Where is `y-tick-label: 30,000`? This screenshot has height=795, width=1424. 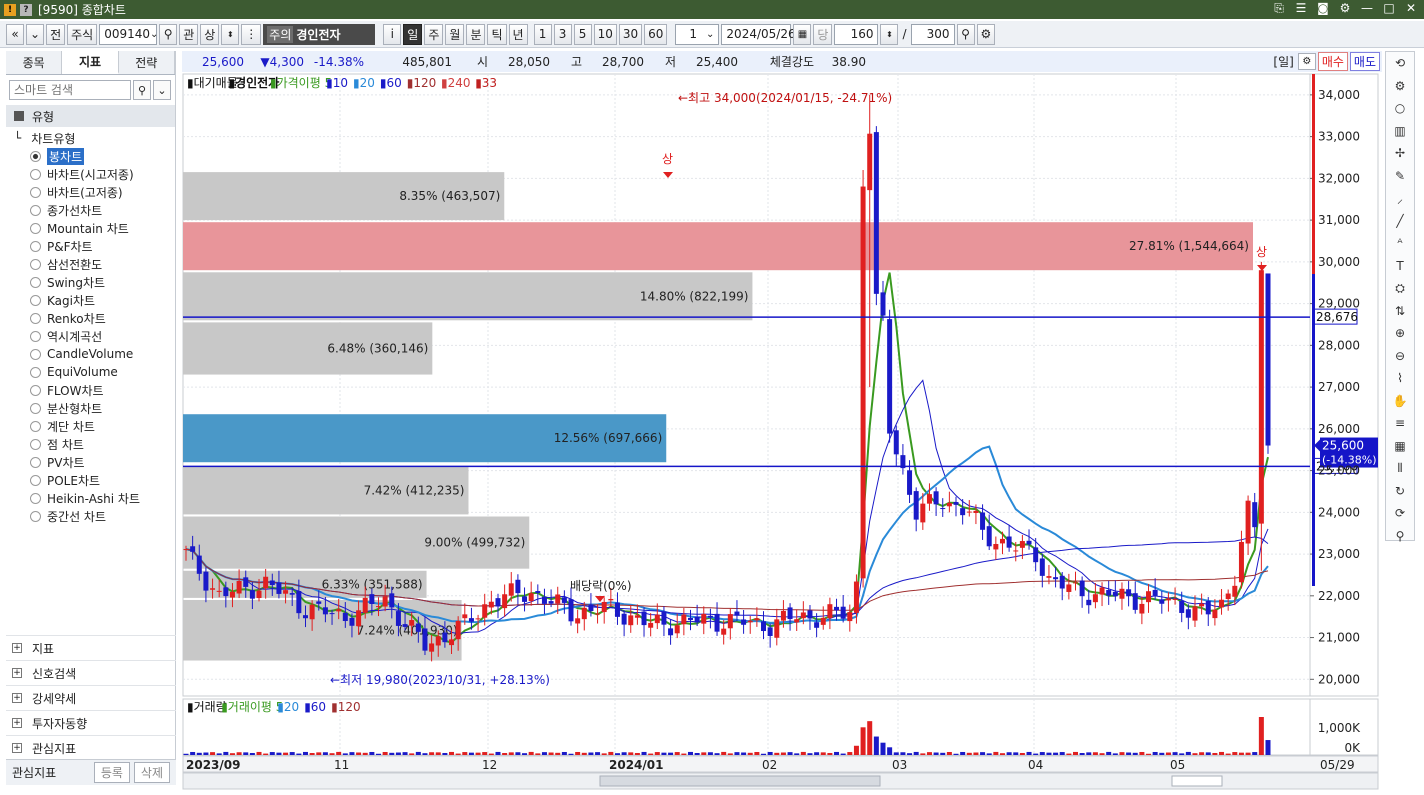
y-tick-label: 30,000 is located at coordinates (1339, 262).